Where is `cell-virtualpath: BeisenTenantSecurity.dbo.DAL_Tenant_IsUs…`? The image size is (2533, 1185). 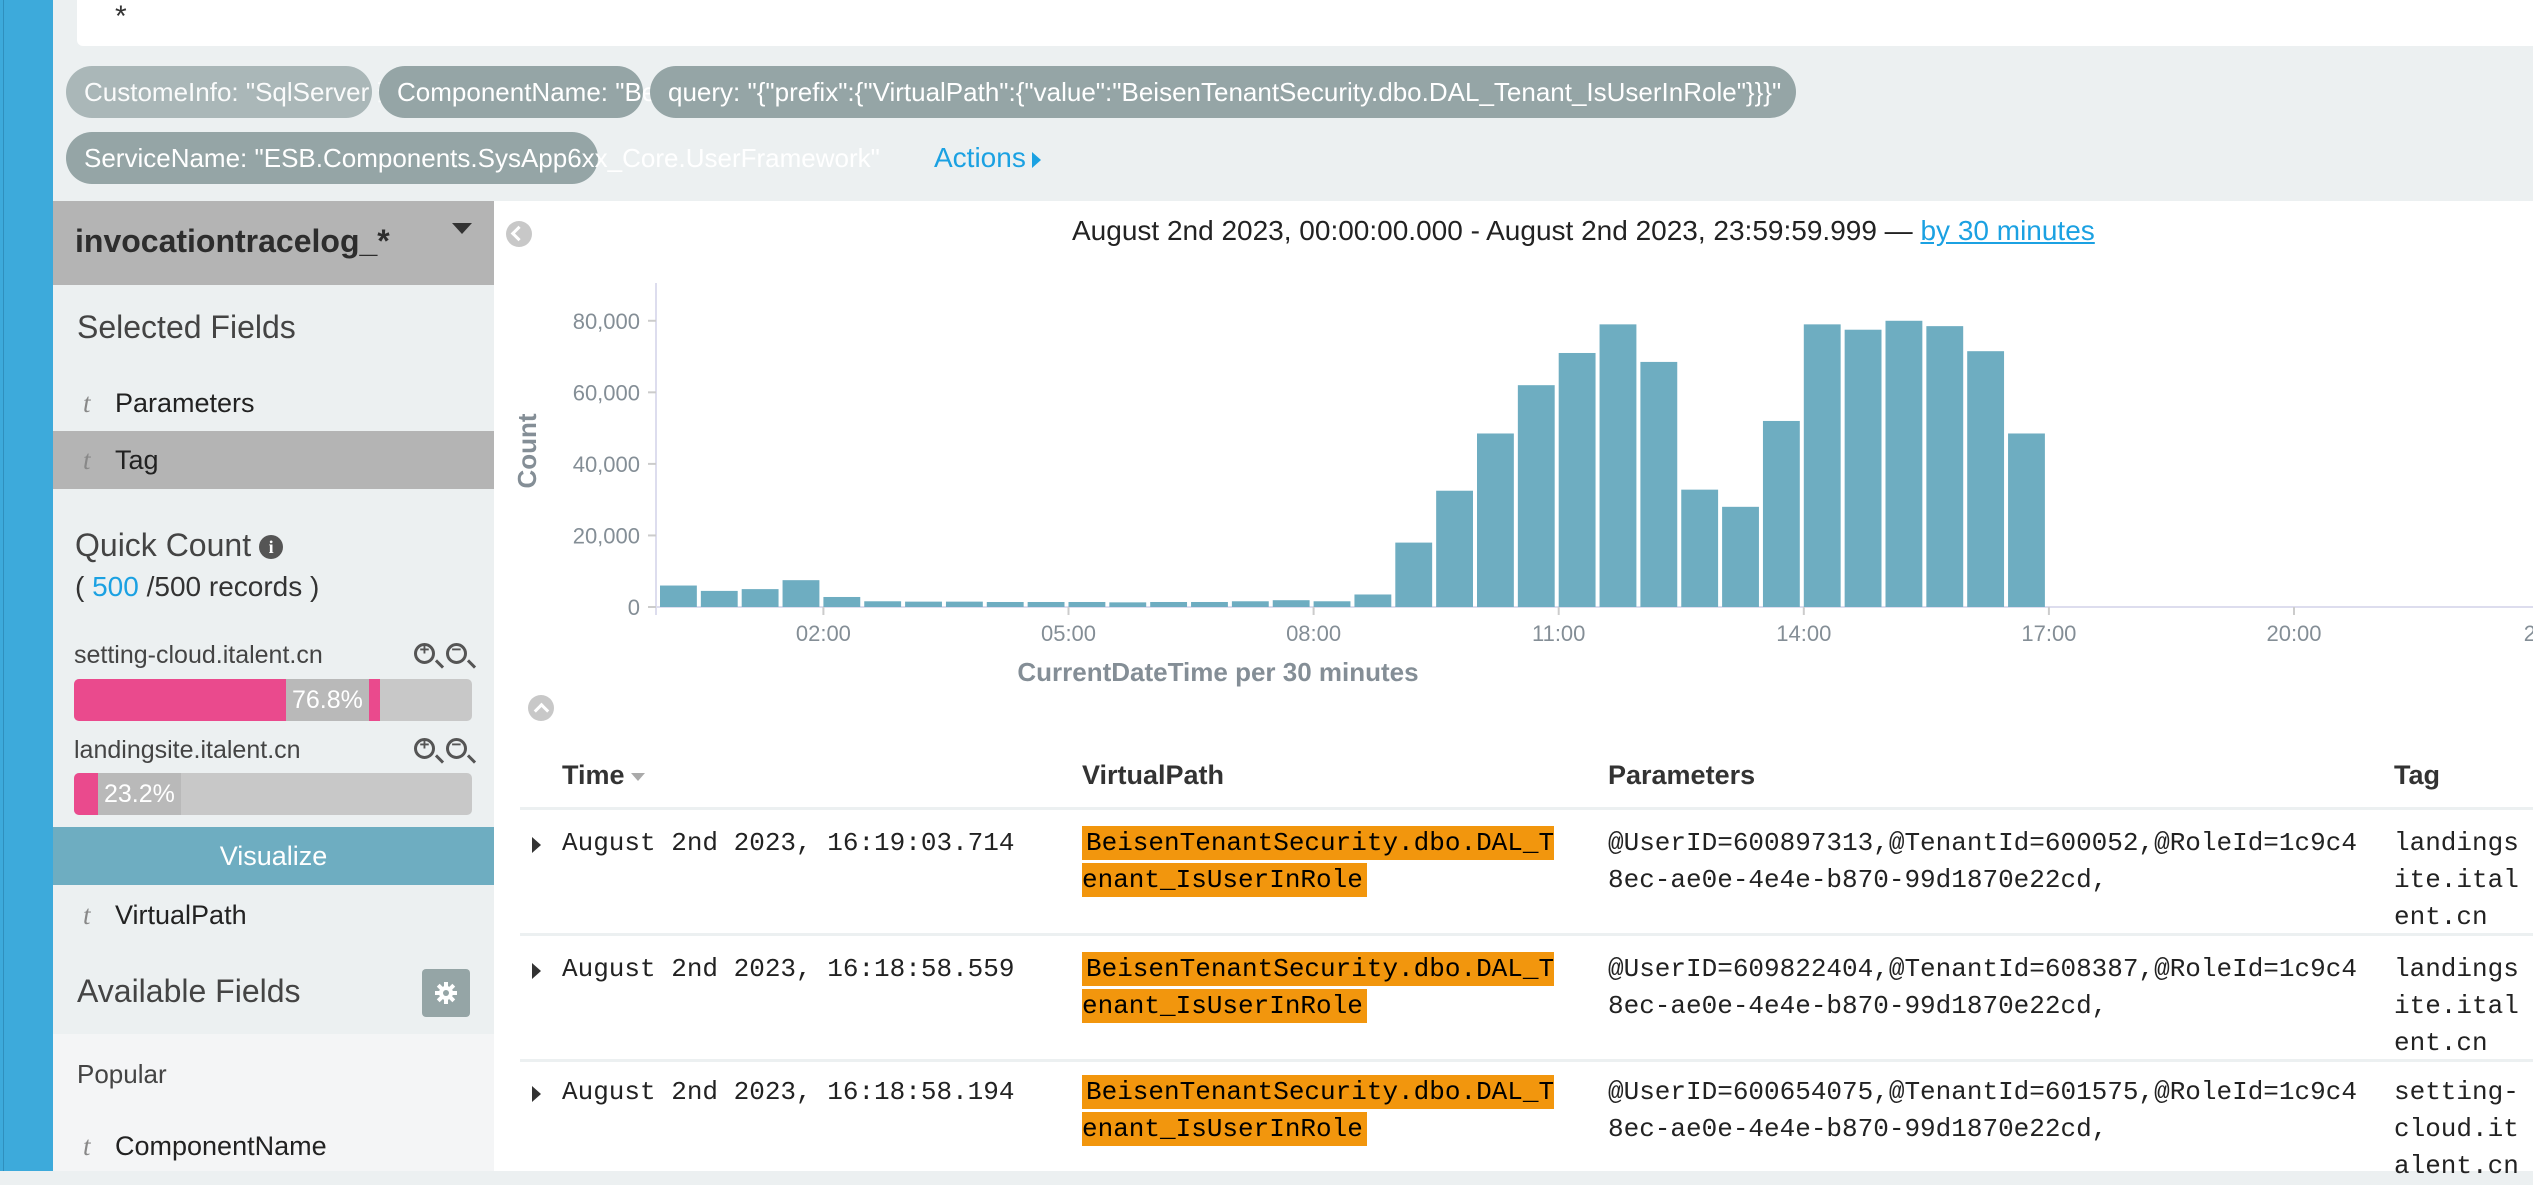 cell-virtualpath: BeisenTenantSecurity.dbo.DAL_Tenant_IsUs… is located at coordinates (1324, 988).